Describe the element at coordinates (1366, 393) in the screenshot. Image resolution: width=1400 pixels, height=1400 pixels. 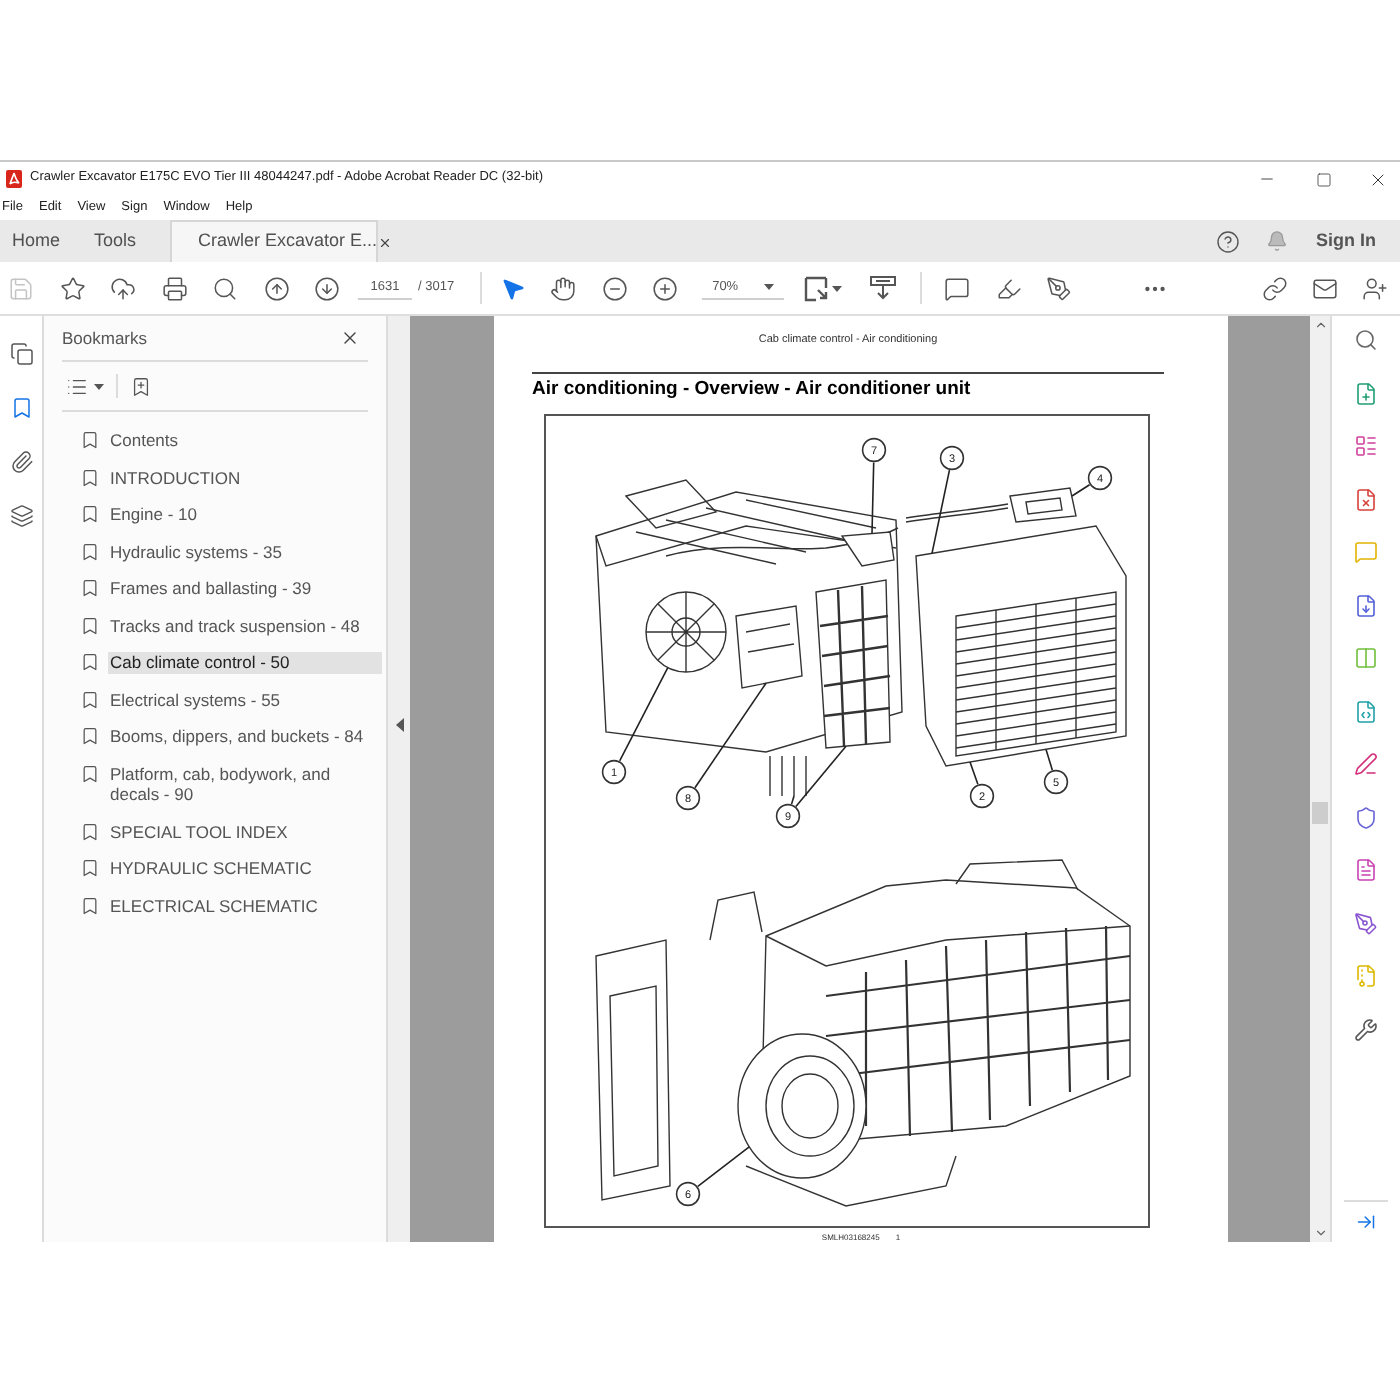
I see `file-plus-icon` at that location.